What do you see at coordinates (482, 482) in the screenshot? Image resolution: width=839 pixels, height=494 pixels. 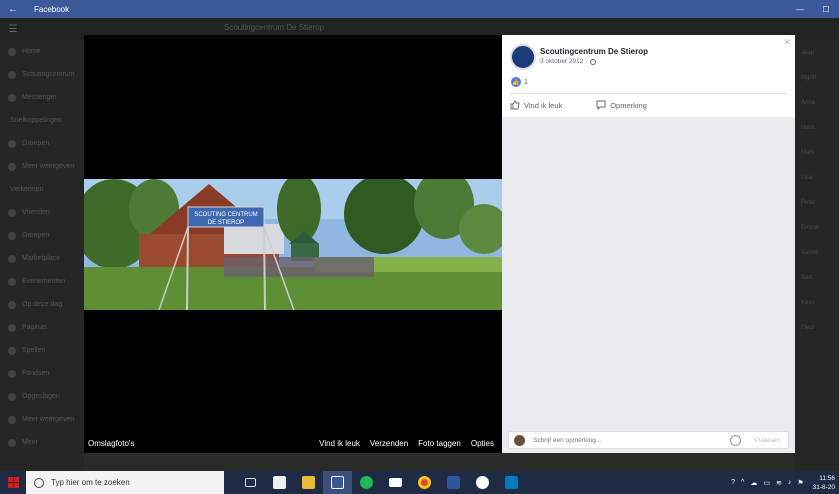 I see `slack-icon` at bounding box center [482, 482].